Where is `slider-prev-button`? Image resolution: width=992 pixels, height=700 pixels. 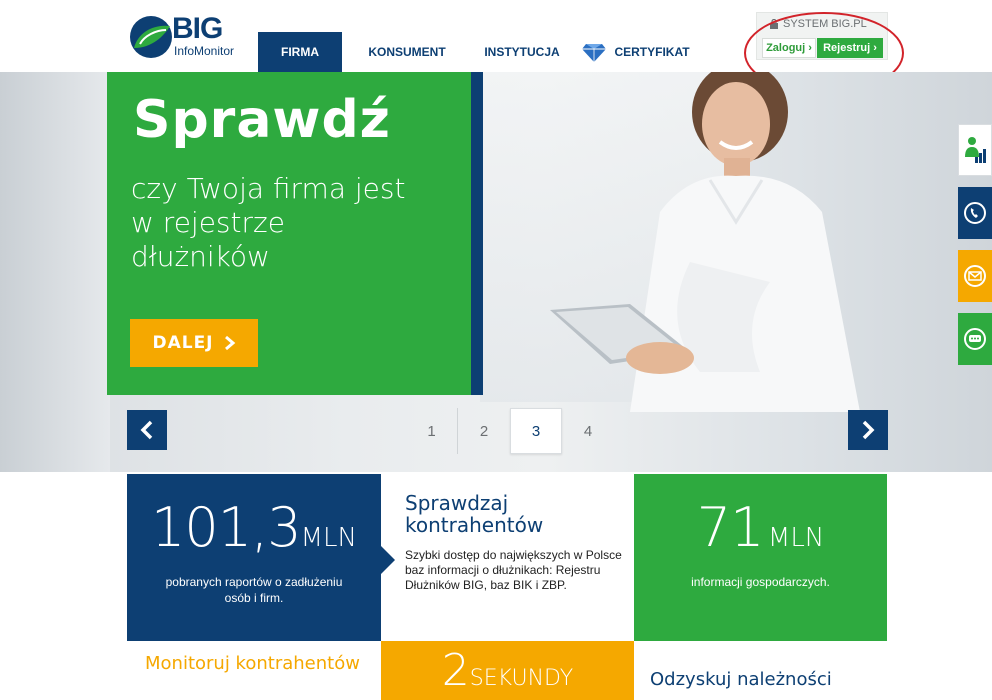
slider-prev-button is located at coordinates (147, 430).